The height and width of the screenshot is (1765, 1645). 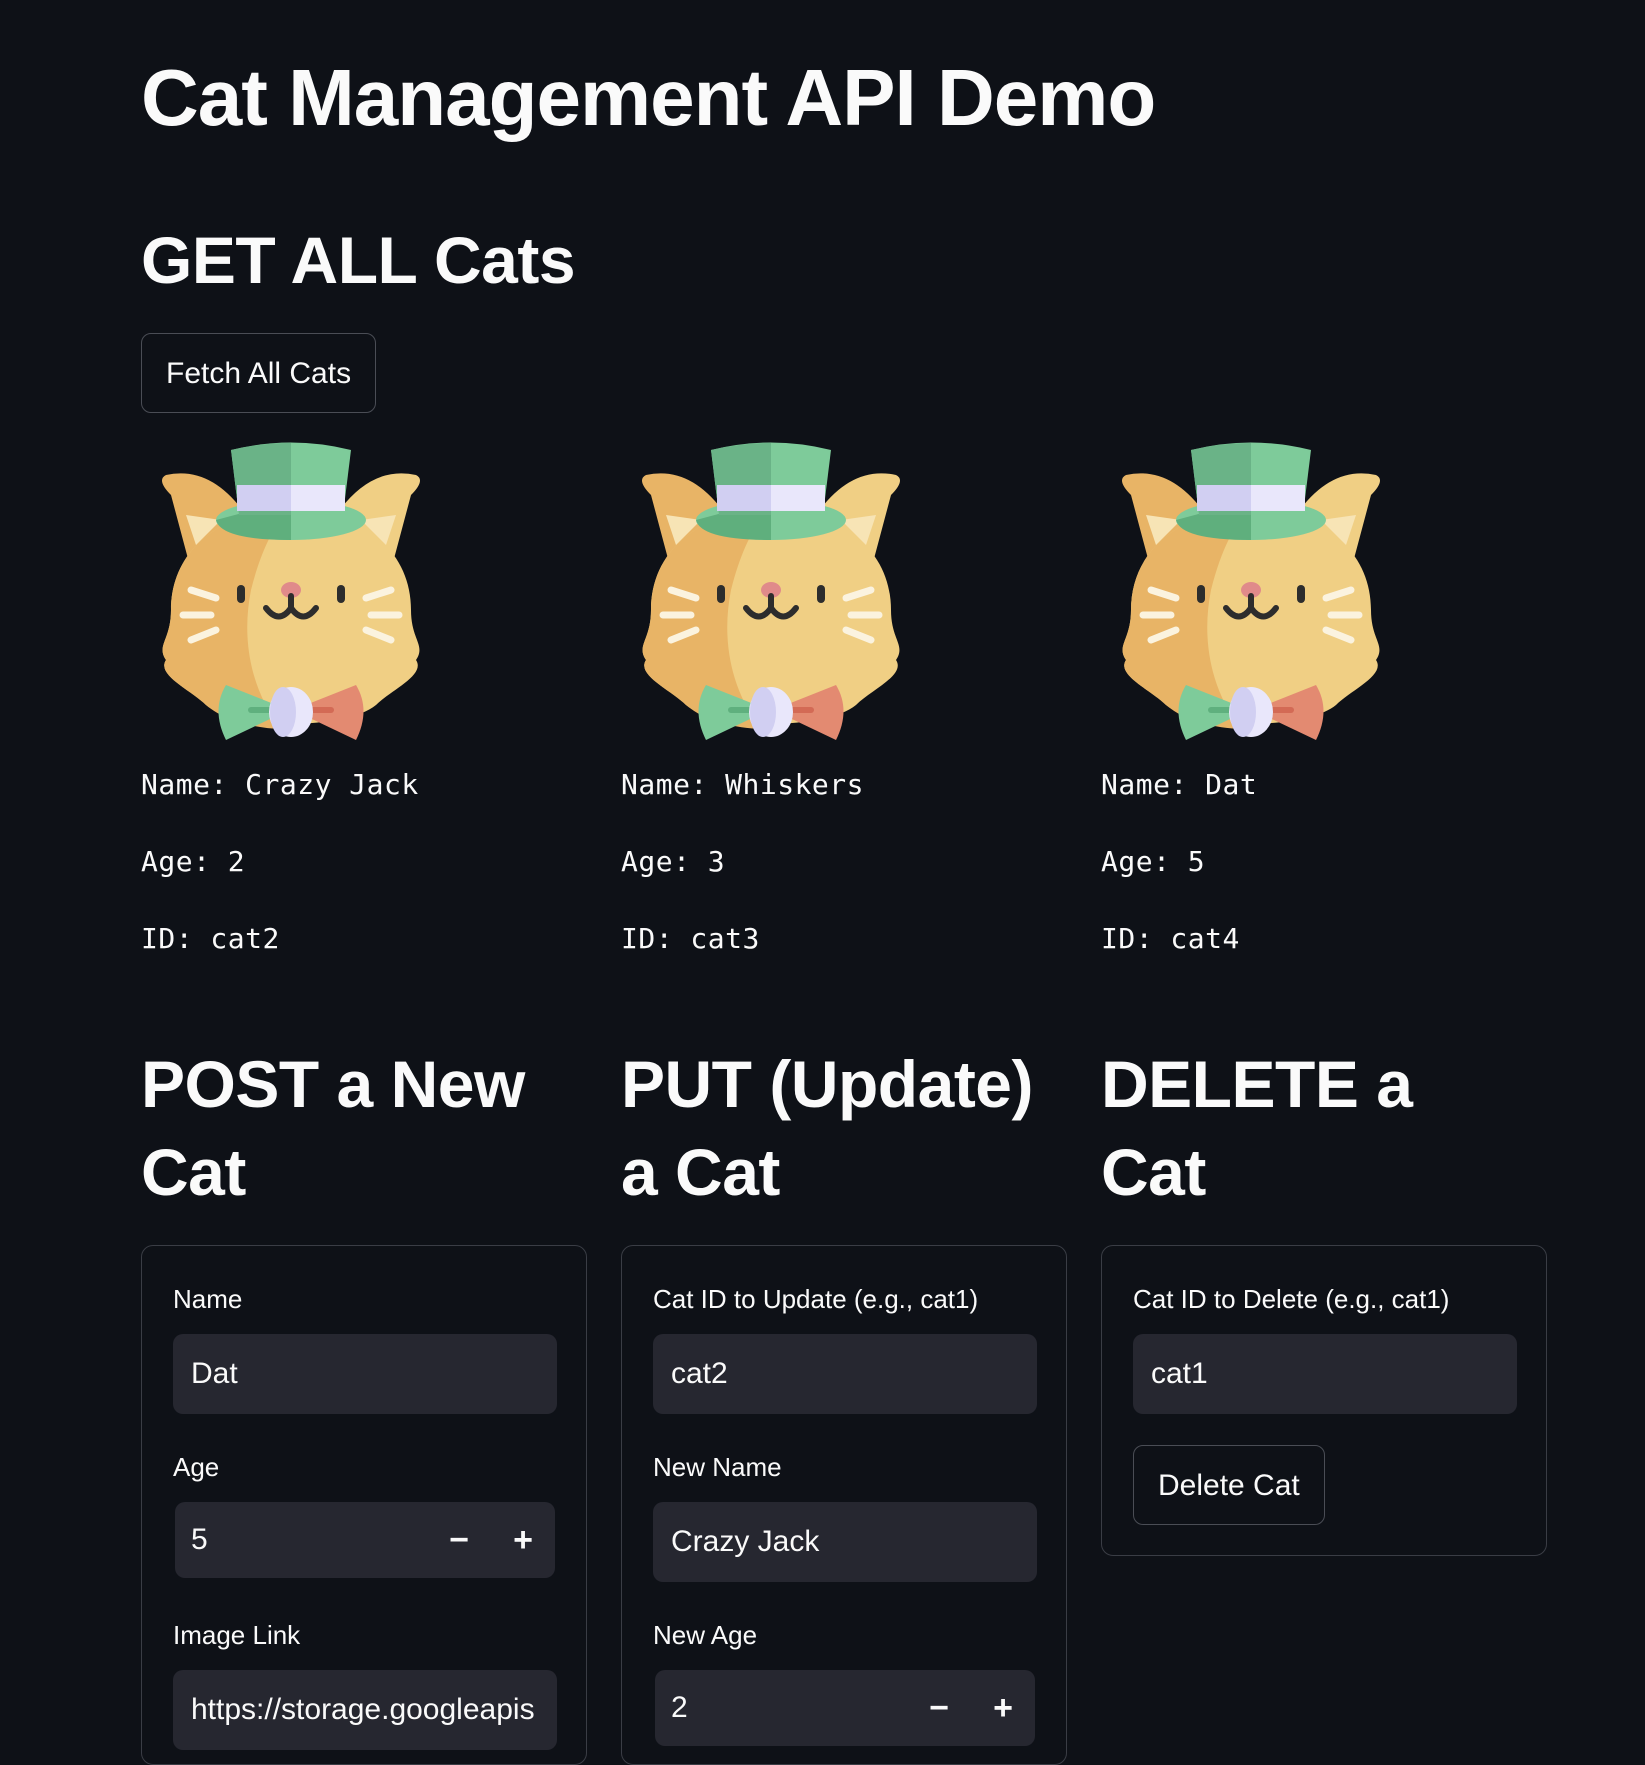 What do you see at coordinates (1321, 1128) in the screenshot?
I see `delete-heading: DELETE a Cat` at bounding box center [1321, 1128].